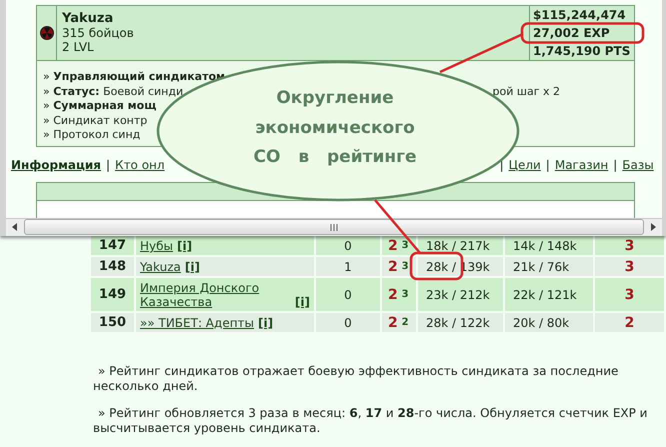 This screenshot has width=666, height=447. I want to click on syndicate-link: Нубы, so click(156, 246).